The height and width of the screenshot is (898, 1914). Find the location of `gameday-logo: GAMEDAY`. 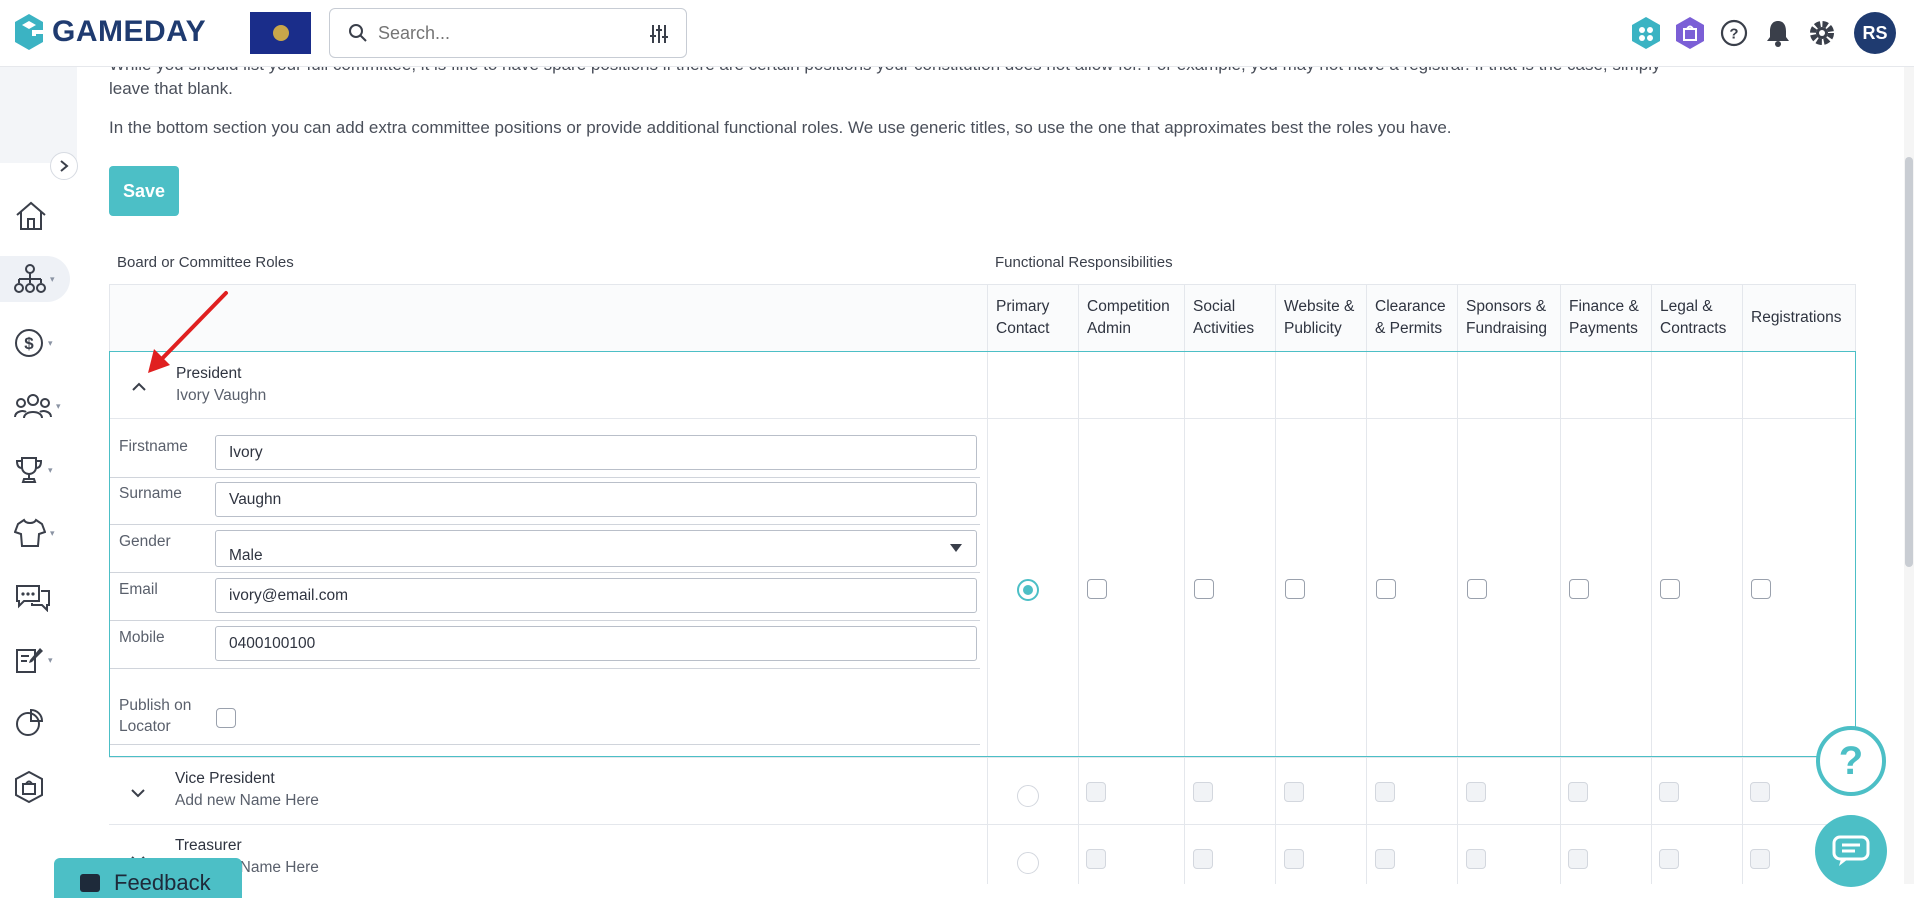

gameday-logo: GAMEDAY is located at coordinates (109, 32).